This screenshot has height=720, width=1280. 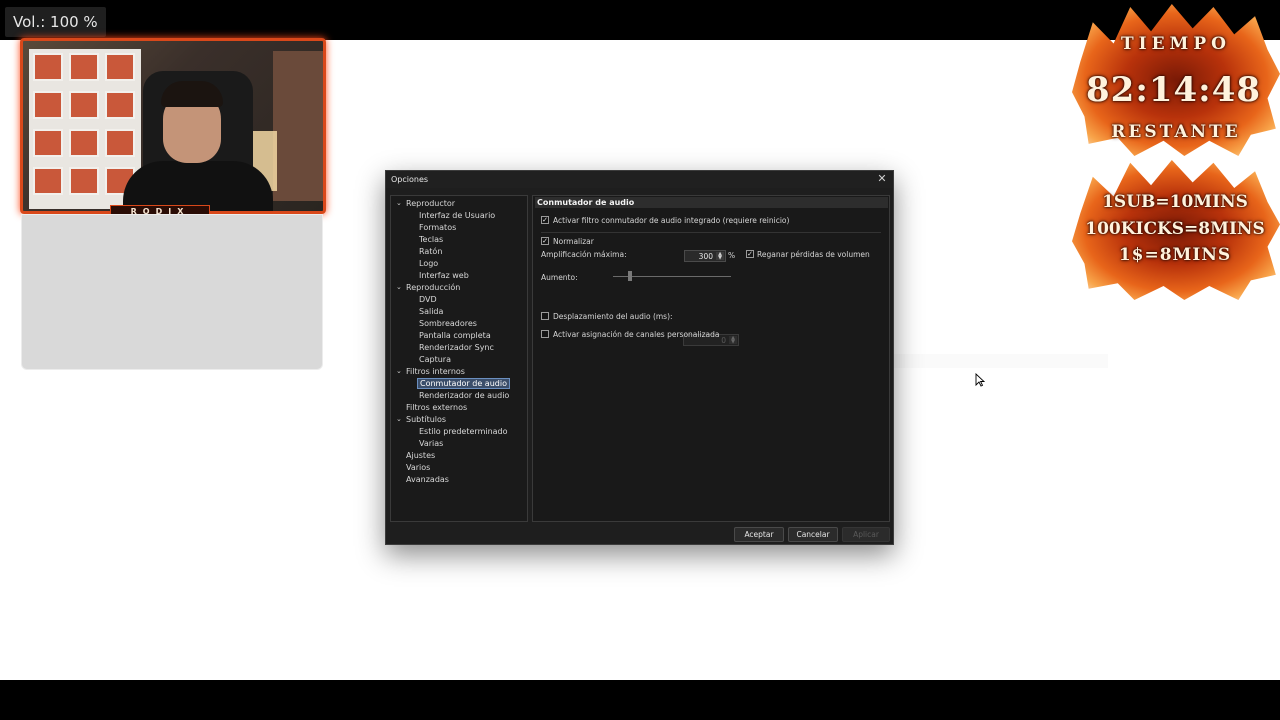 I want to click on max-amp-unit: %, so click(x=732, y=255).